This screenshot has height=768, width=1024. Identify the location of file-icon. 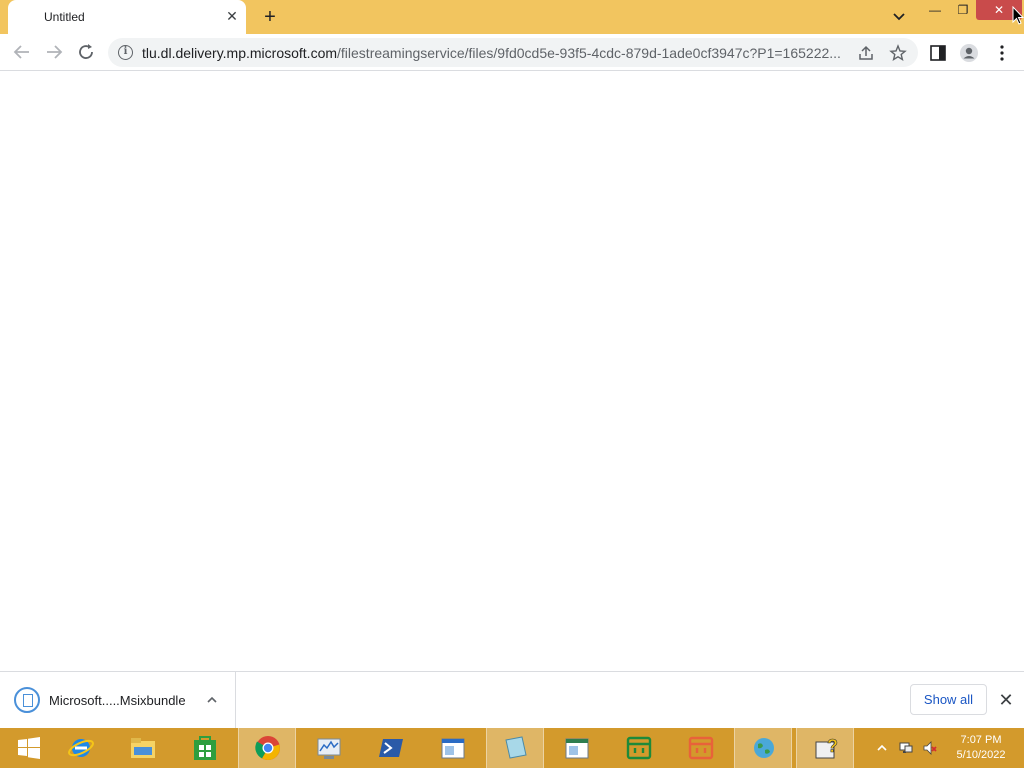
(27, 700).